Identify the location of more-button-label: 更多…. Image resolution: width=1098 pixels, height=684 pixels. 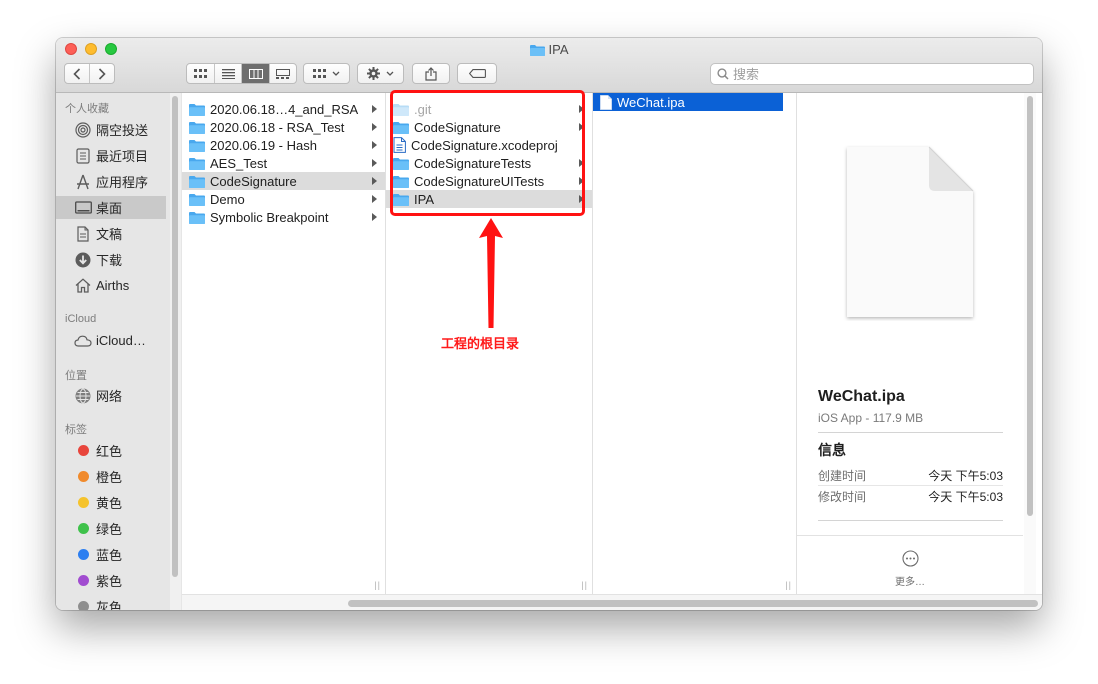
(910, 580).